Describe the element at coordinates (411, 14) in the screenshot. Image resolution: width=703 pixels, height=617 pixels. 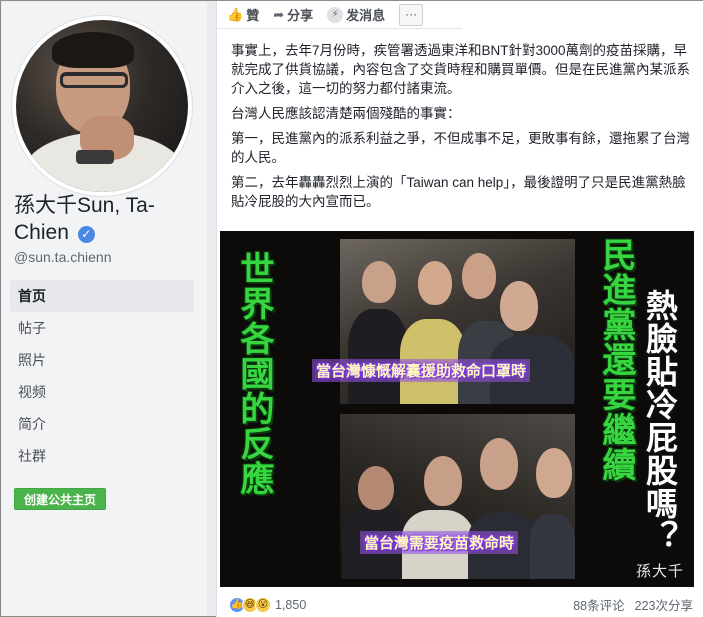
I see `more-options-button: ···` at that location.